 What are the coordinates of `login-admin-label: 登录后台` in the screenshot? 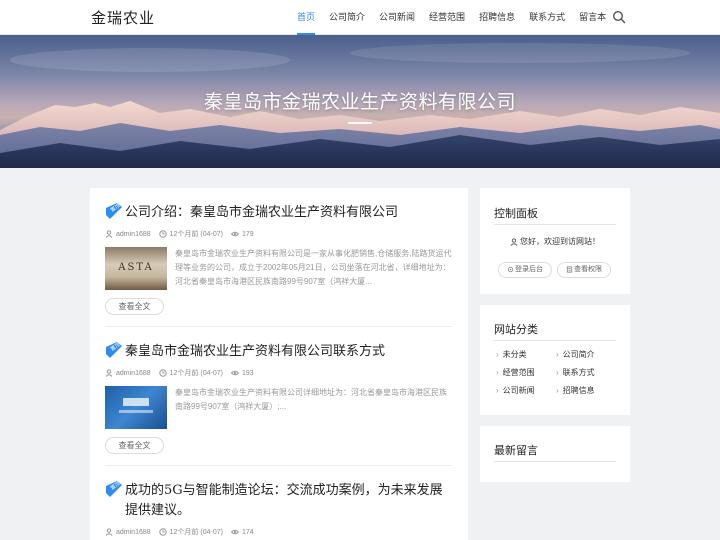 It's located at (529, 269).